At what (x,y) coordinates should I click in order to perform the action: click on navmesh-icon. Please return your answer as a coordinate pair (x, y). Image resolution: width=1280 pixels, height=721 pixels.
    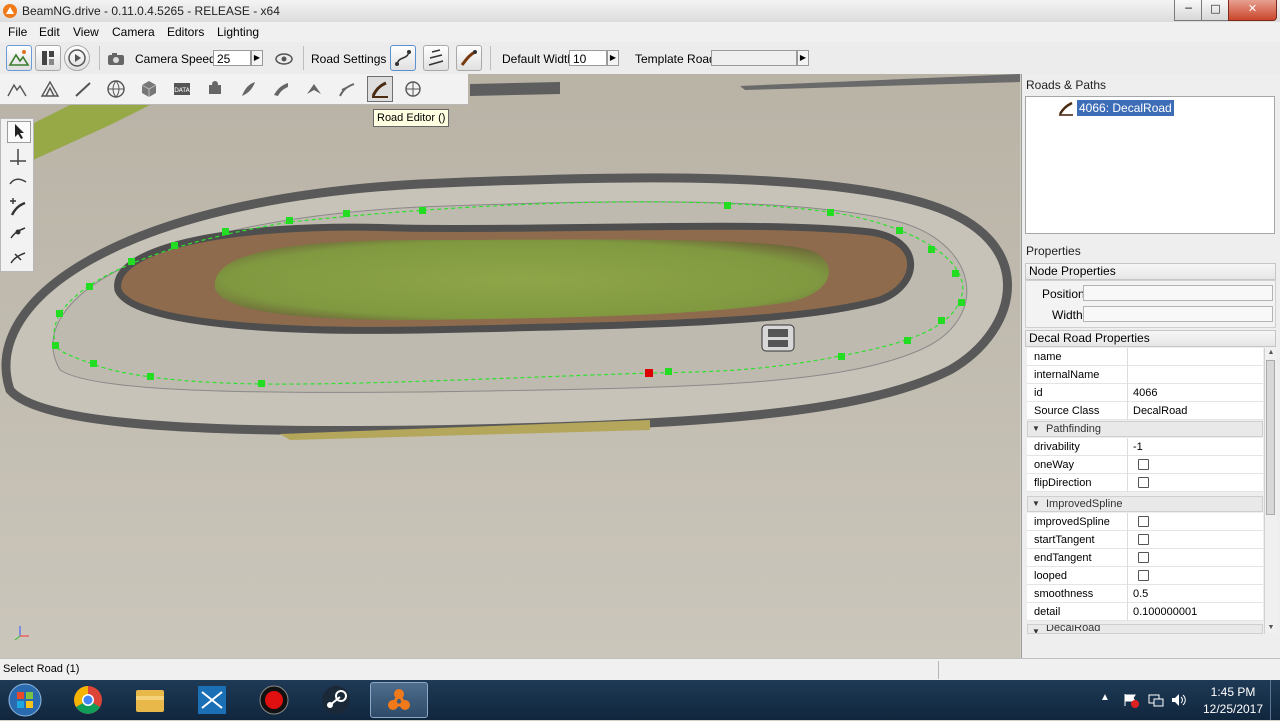
    Looking at the image, I should click on (347, 89).